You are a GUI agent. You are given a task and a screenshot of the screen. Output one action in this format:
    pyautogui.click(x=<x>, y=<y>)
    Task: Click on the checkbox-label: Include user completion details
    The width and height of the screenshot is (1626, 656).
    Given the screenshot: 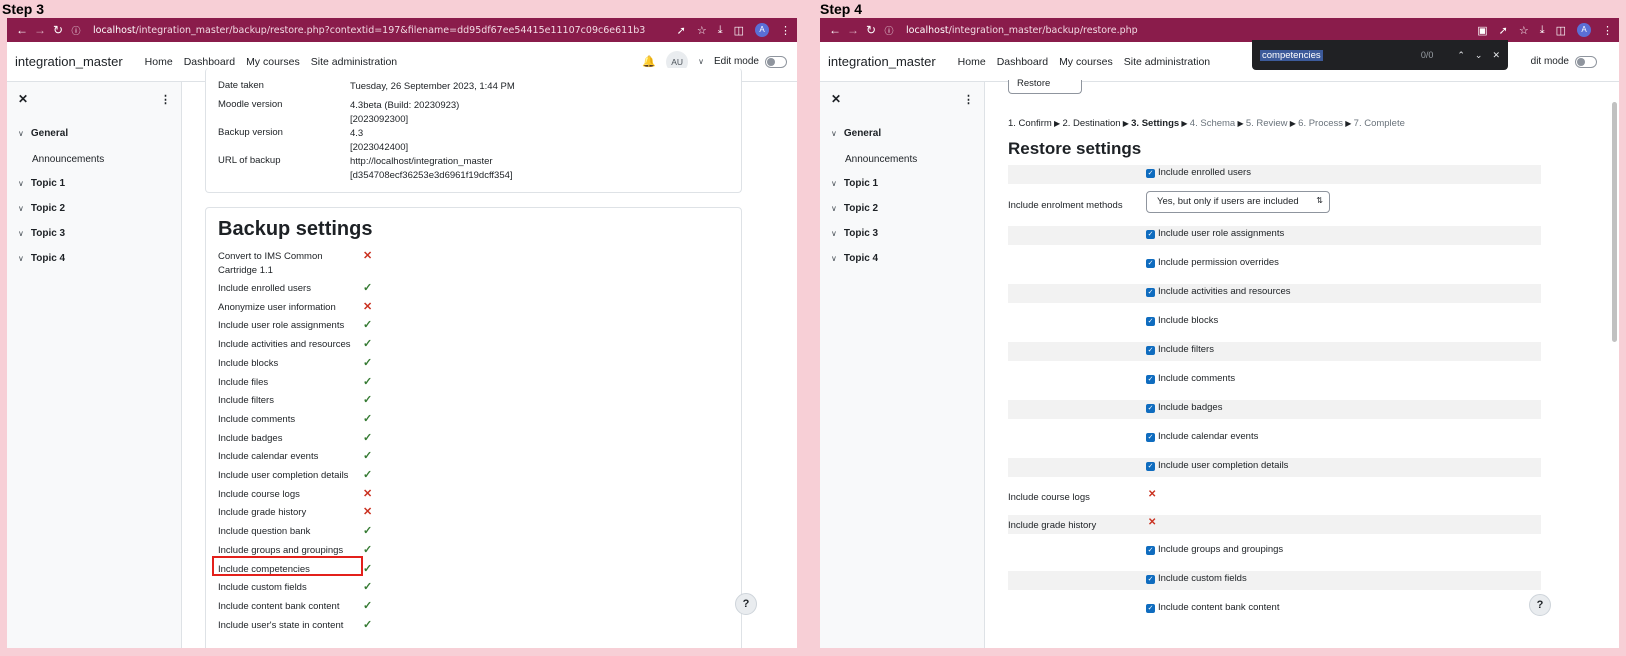 What is the action you would take?
    pyautogui.click(x=1223, y=465)
    